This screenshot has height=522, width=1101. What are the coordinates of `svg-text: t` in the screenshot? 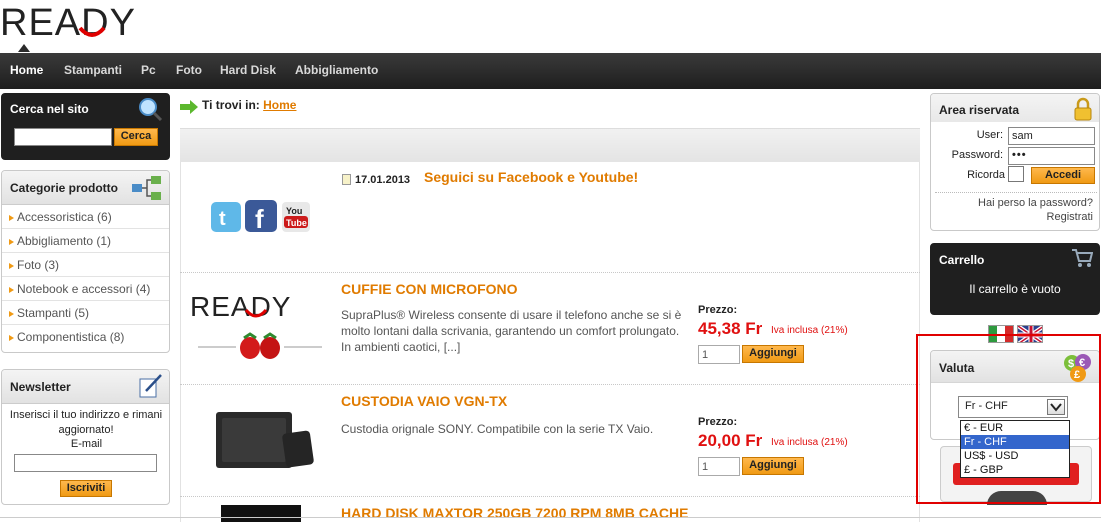 It's located at (222, 219).